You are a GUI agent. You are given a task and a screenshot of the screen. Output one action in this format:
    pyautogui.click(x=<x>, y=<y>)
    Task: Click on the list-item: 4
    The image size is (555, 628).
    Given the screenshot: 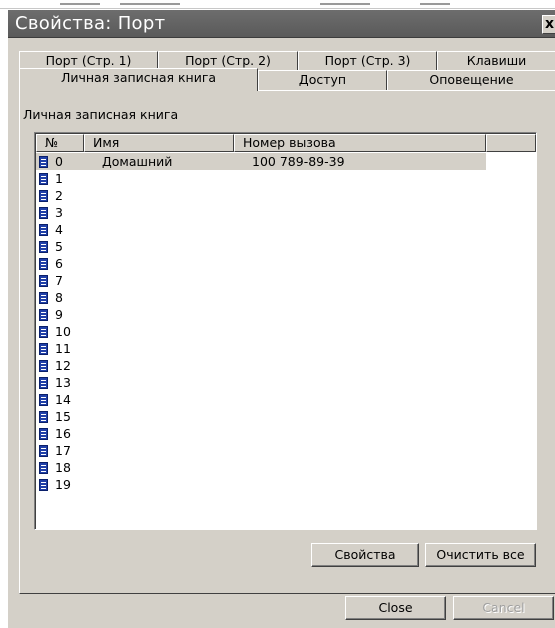 What is the action you would take?
    pyautogui.click(x=286, y=229)
    